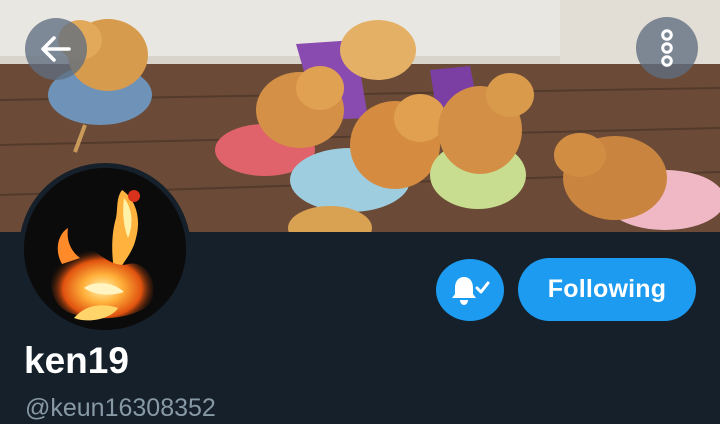  I want to click on avatar-fire-rooster-image, so click(105, 249).